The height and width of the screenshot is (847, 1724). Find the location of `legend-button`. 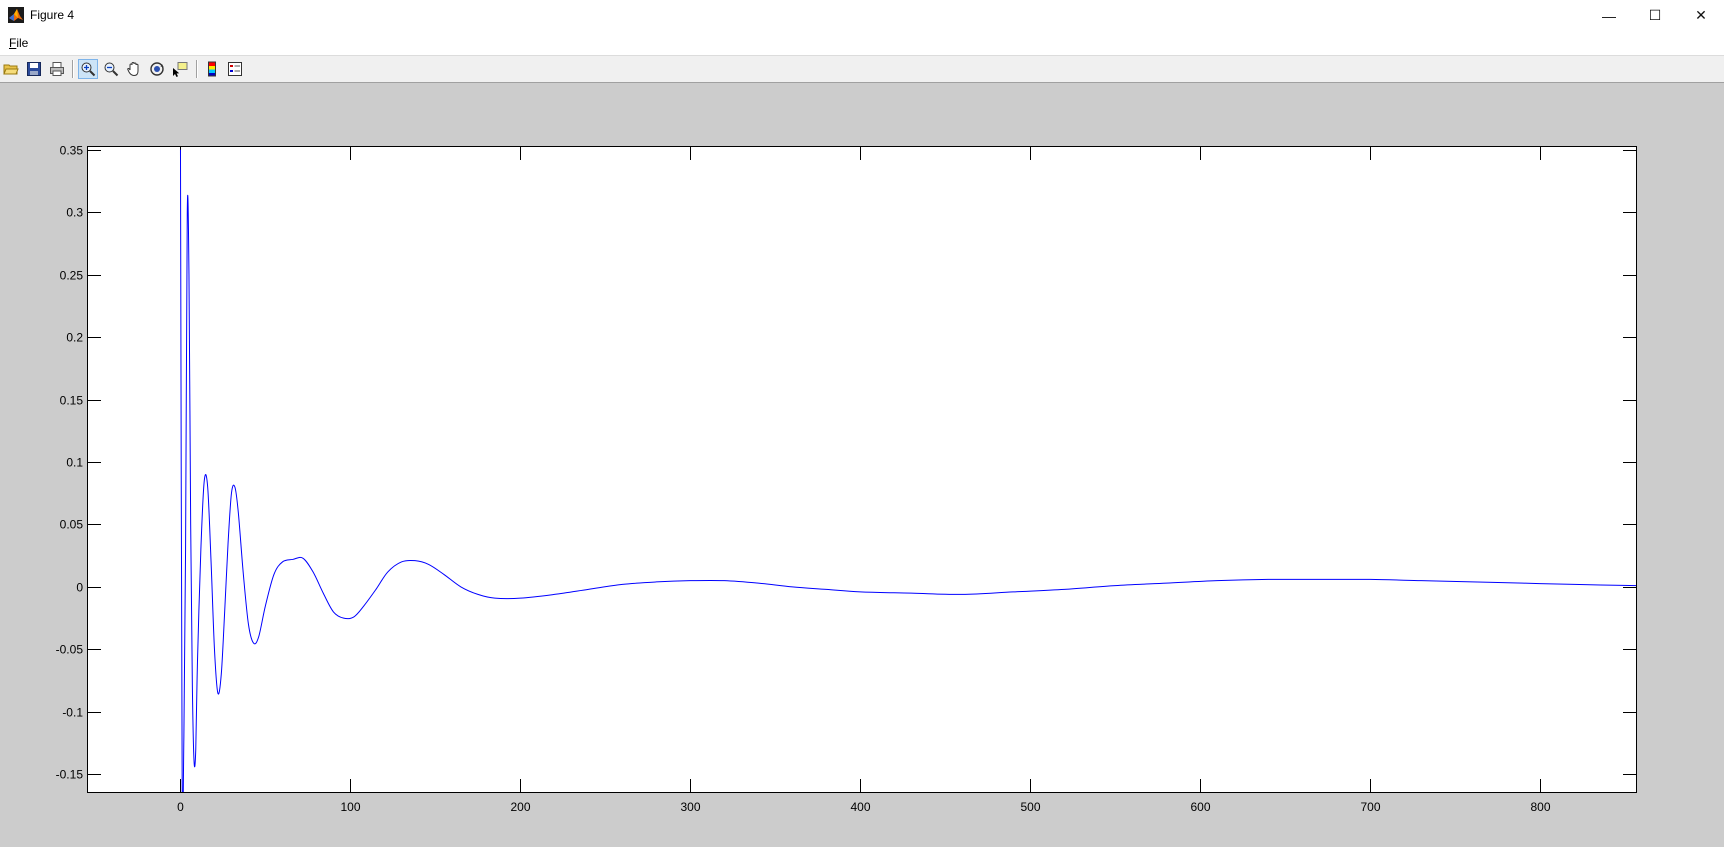

legend-button is located at coordinates (235, 69).